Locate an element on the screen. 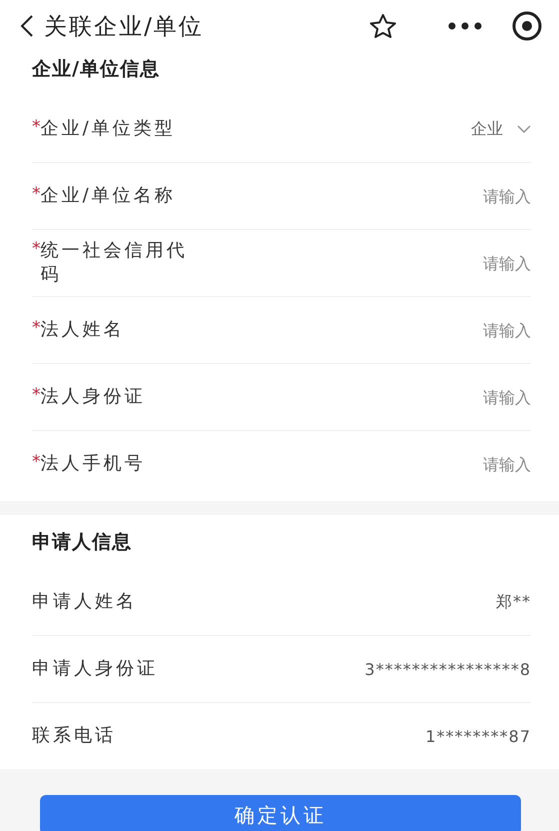 This screenshot has width=559, height=831. chevron-down-icon is located at coordinates (524, 129).